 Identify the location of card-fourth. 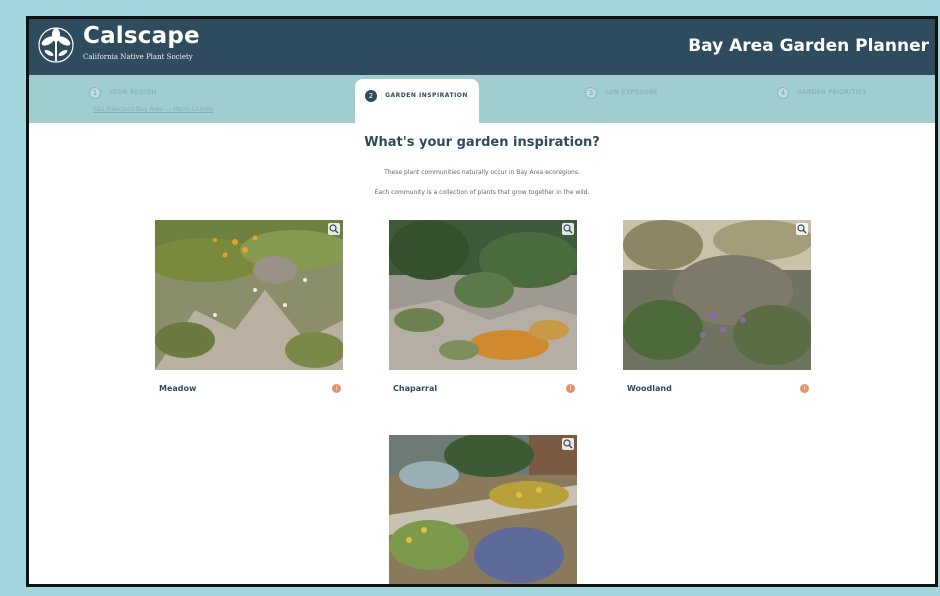
(483, 508).